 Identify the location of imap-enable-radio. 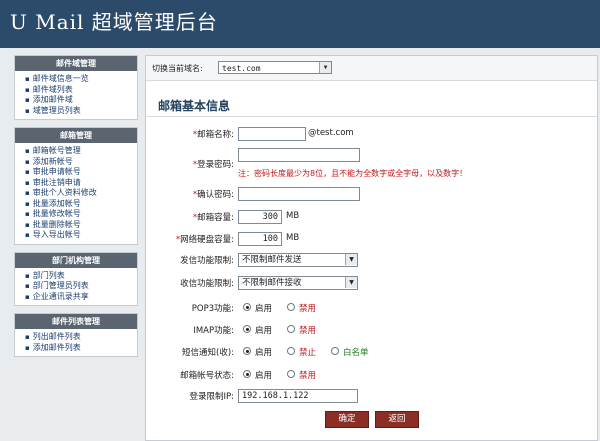
(247, 329).